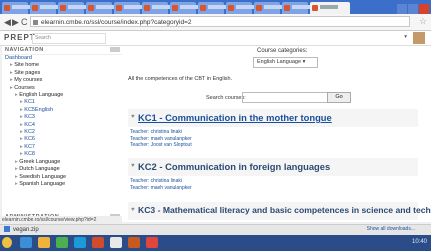 The height and width of the screenshot is (251, 431). I want to click on nav-item: ▸ Spanish Language, so click(62, 184).